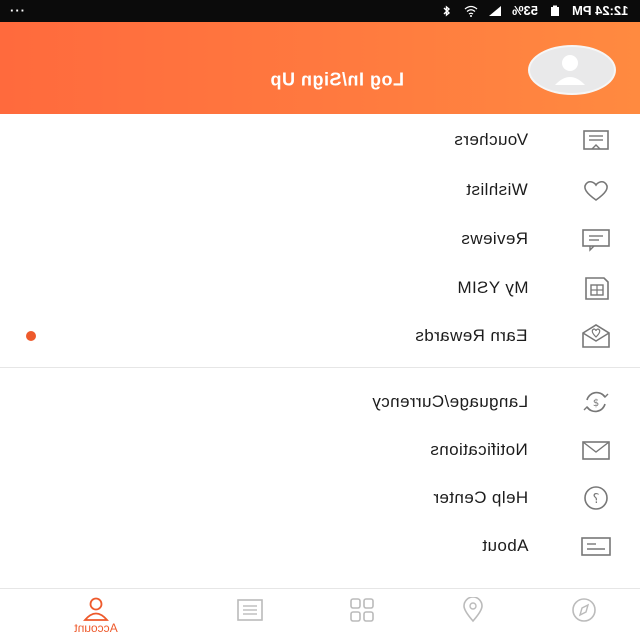 The height and width of the screenshot is (640, 640). I want to click on person-placeholder-icon, so click(570, 70).